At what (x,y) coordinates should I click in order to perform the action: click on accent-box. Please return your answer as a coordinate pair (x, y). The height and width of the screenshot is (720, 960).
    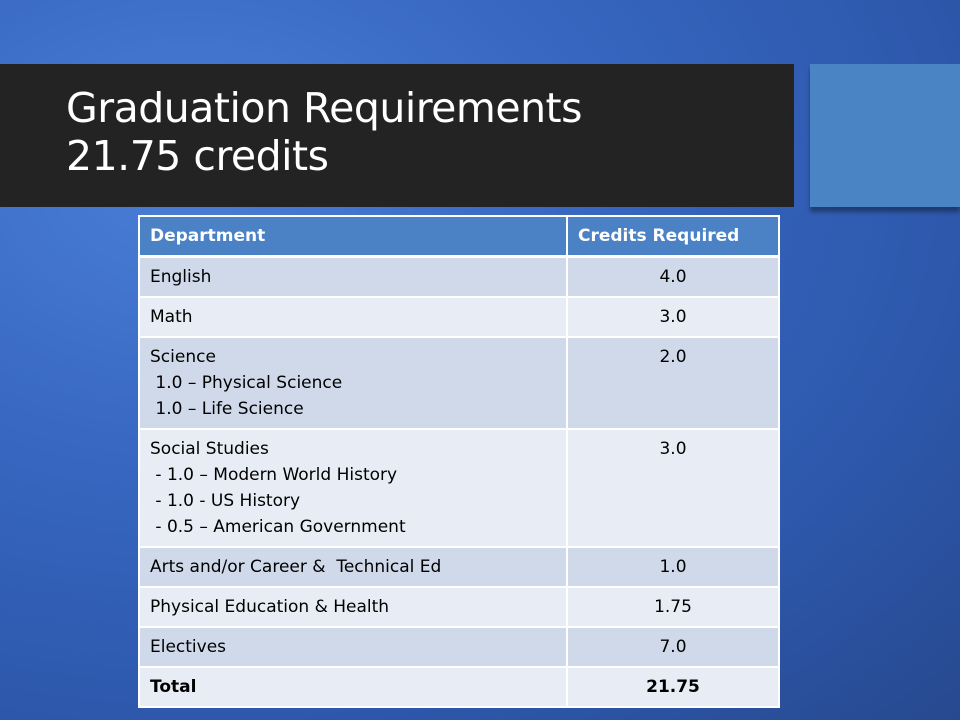
    Looking at the image, I should click on (885, 135).